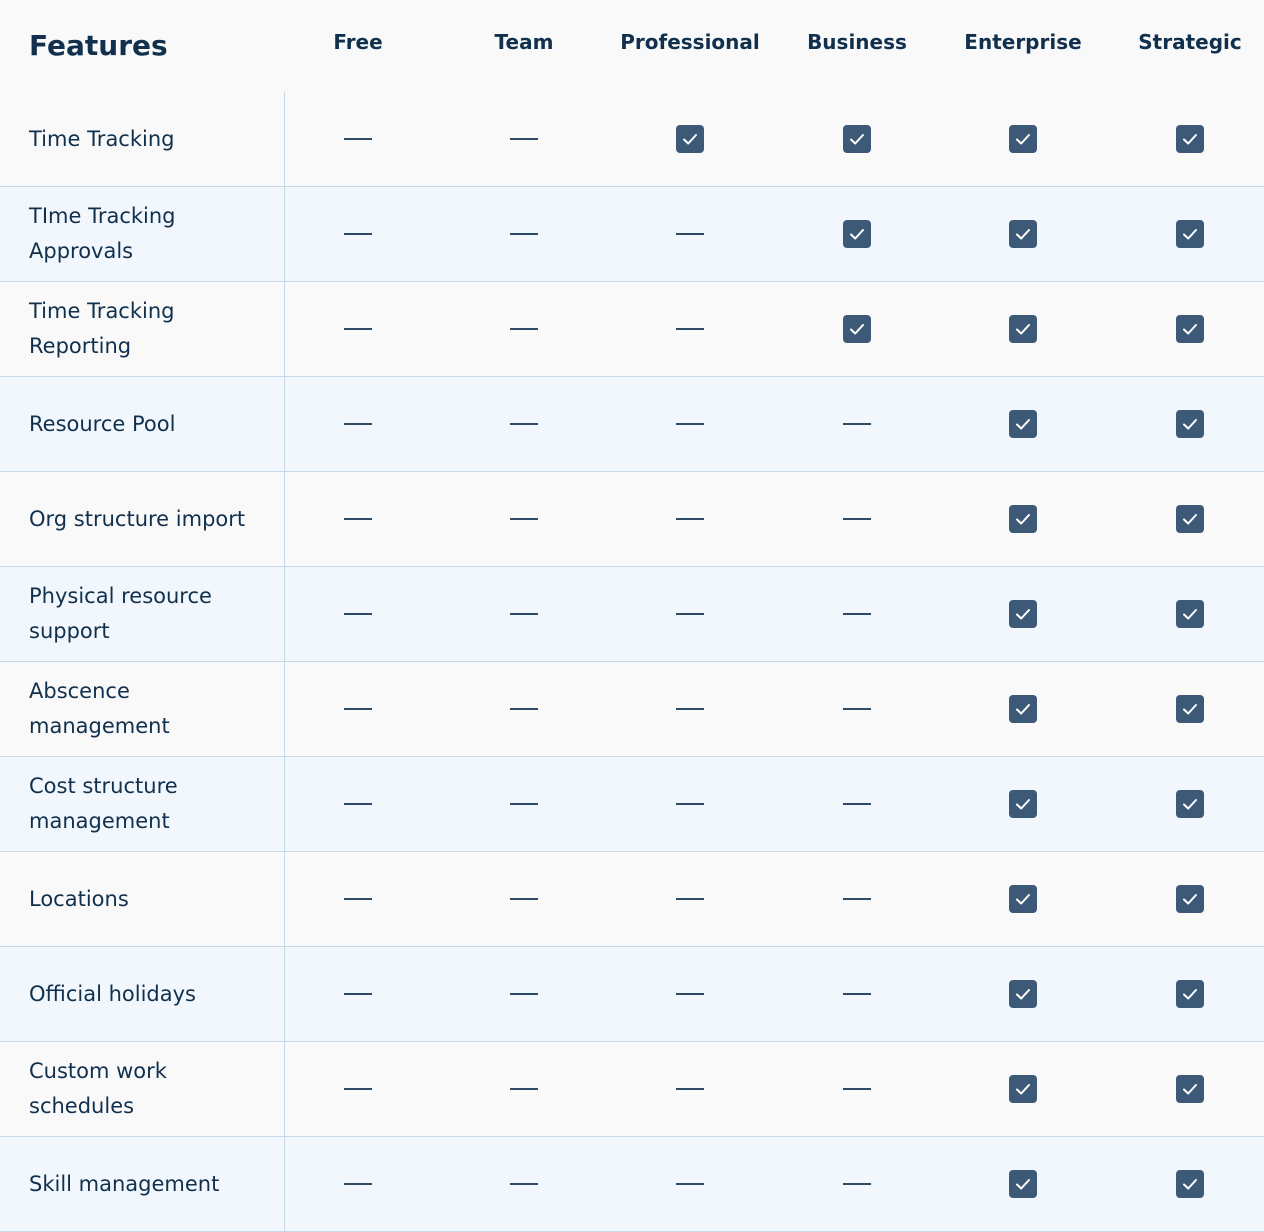 This screenshot has width=1264, height=1232. What do you see at coordinates (124, 1183) in the screenshot?
I see `feature-label: Skill management` at bounding box center [124, 1183].